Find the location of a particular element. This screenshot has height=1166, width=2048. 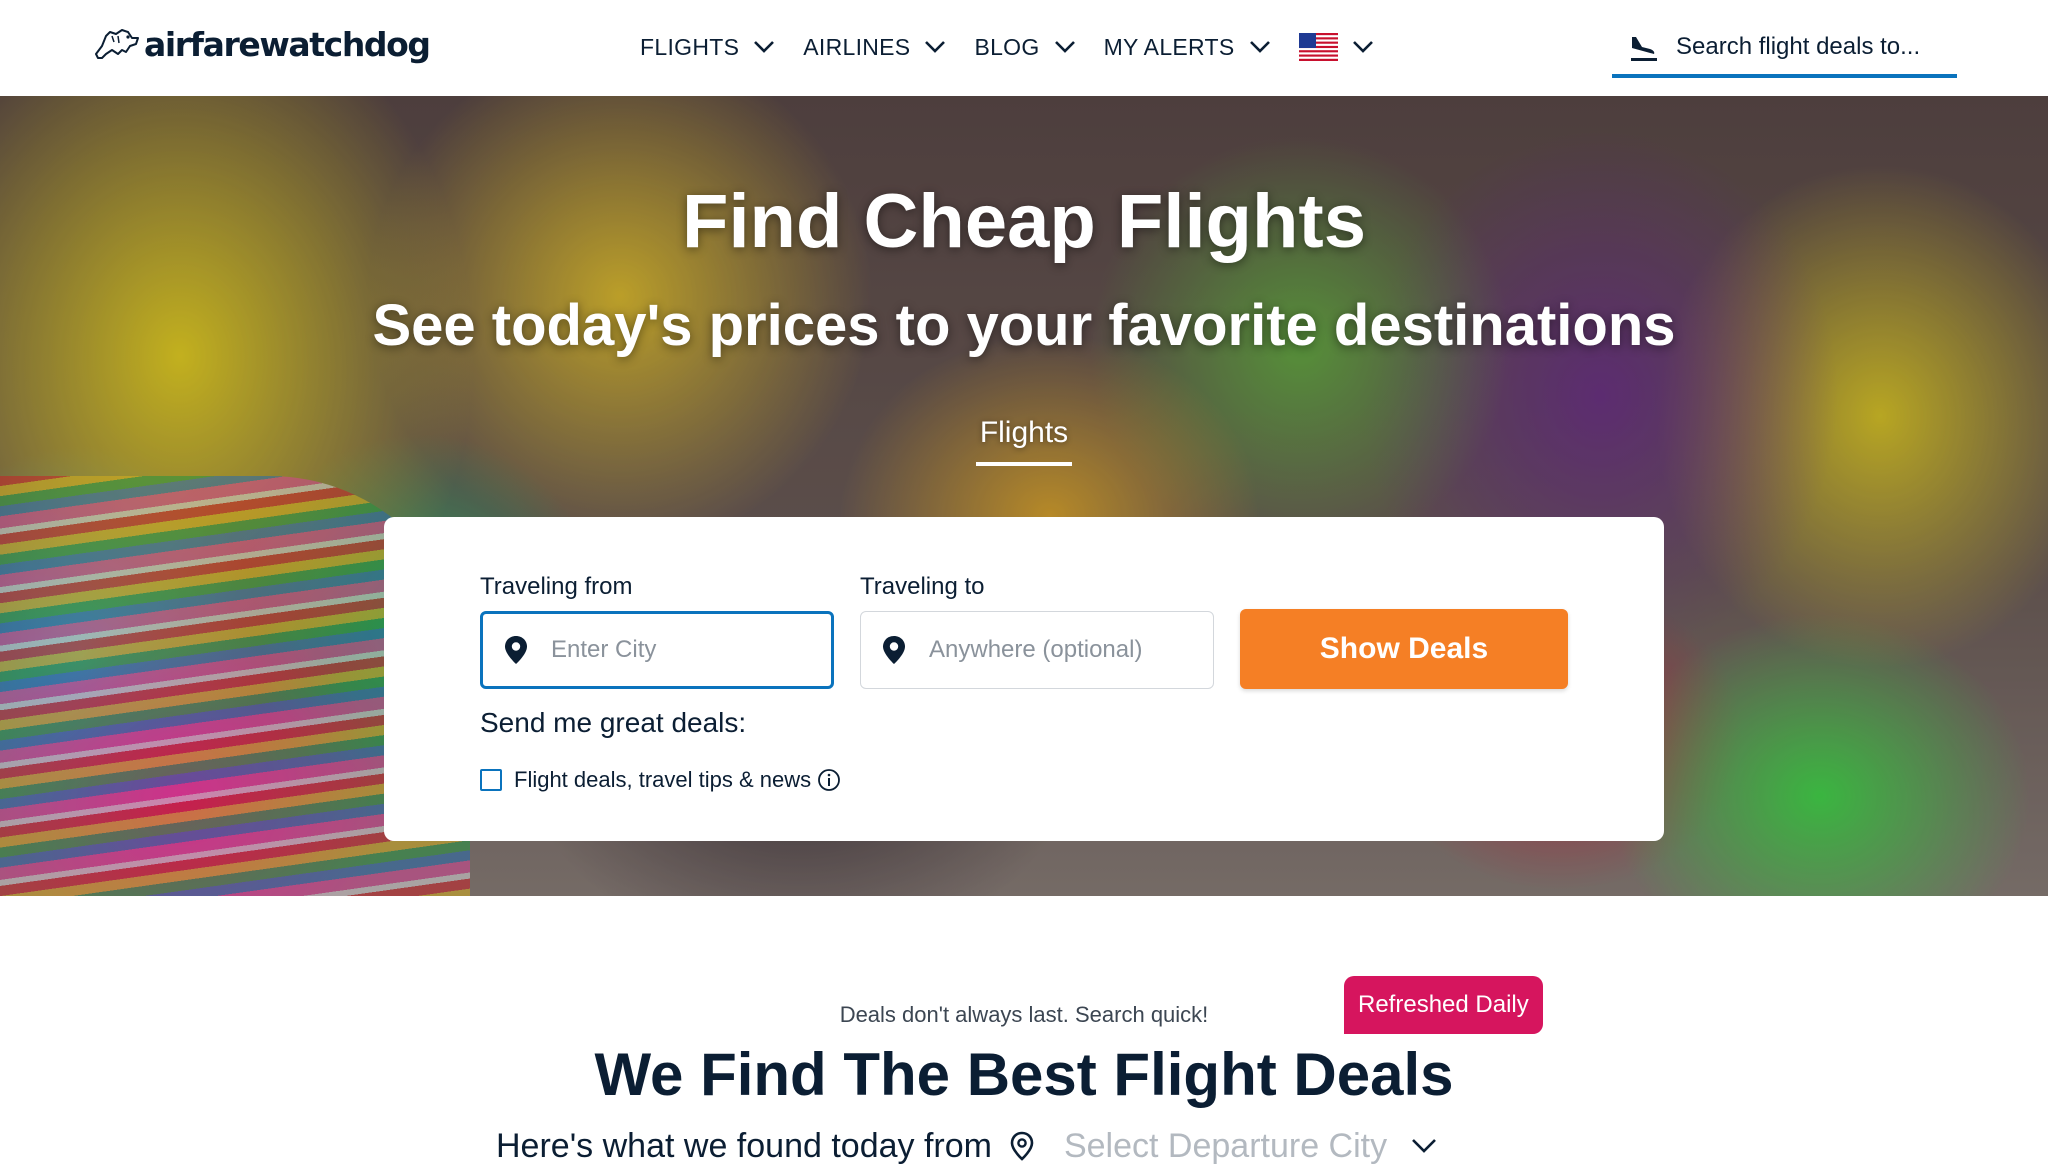

nav-airlines: AIRLINES is located at coordinates (874, 47).